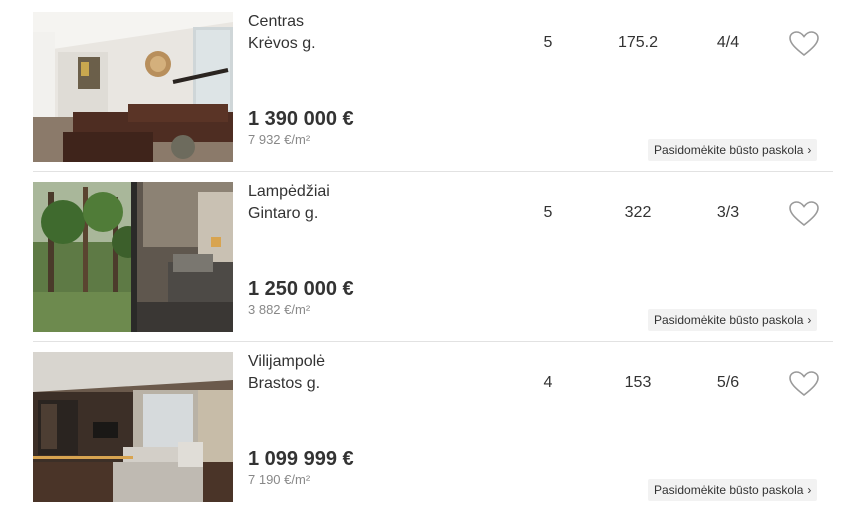 This screenshot has height=505, width=861. What do you see at coordinates (728, 42) in the screenshot?
I see `listing-floor: 4/4` at bounding box center [728, 42].